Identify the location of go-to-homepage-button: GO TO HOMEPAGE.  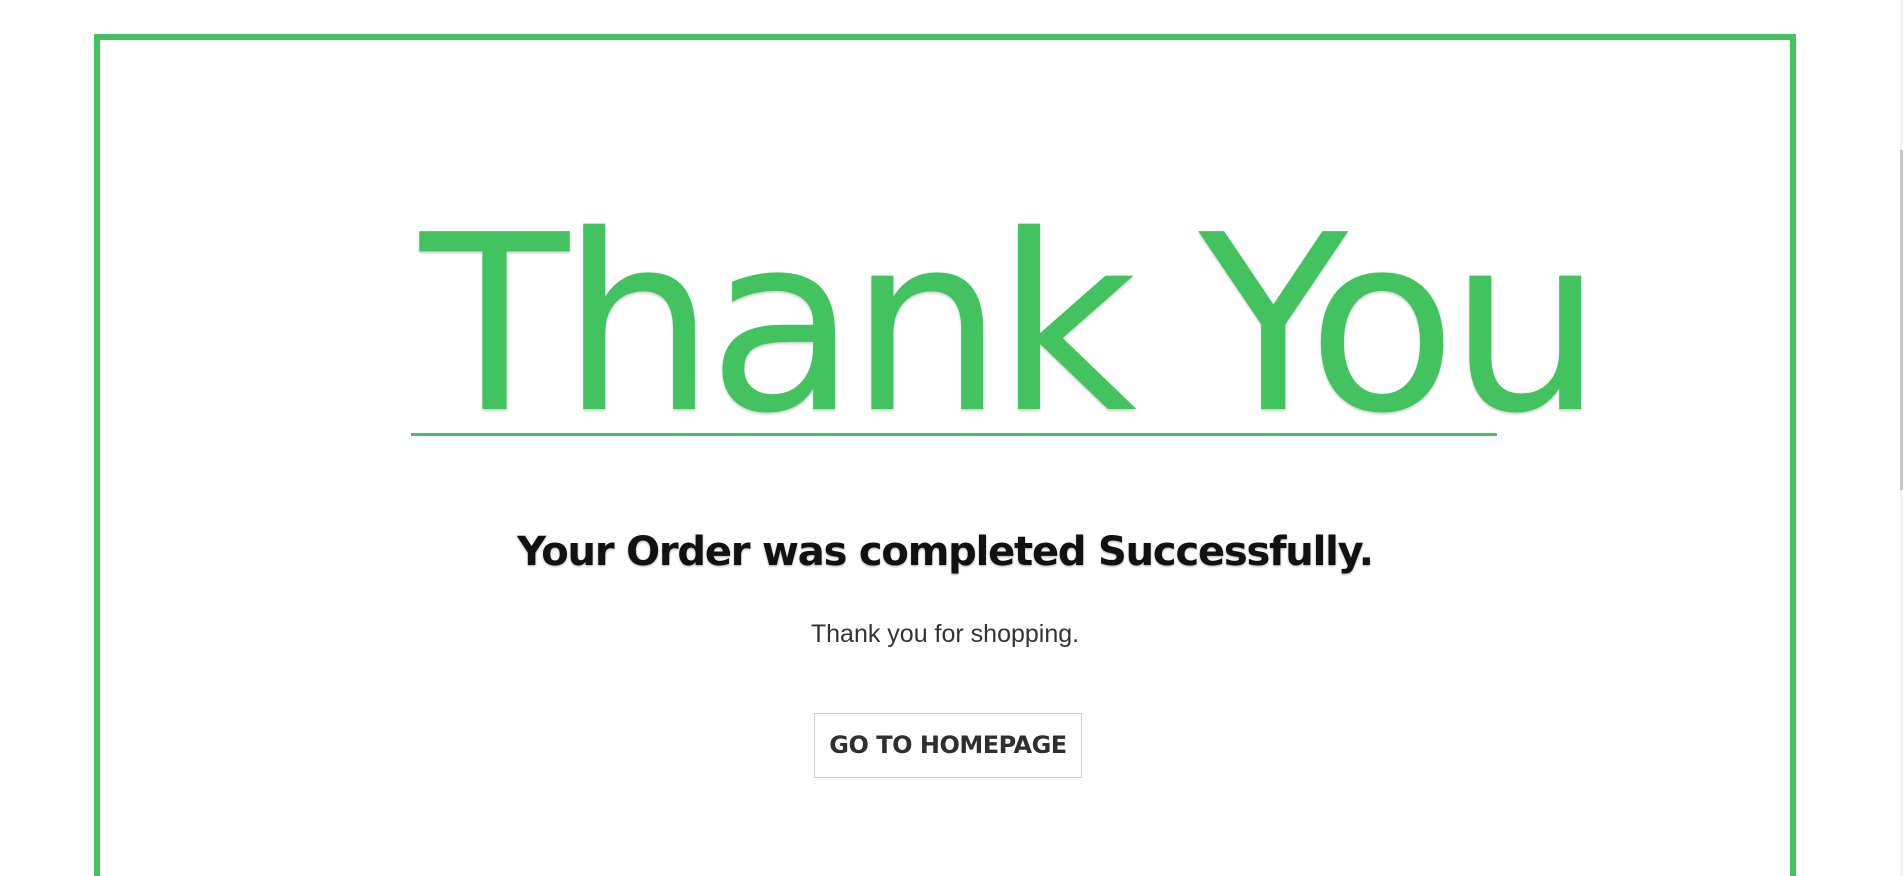
(948, 745).